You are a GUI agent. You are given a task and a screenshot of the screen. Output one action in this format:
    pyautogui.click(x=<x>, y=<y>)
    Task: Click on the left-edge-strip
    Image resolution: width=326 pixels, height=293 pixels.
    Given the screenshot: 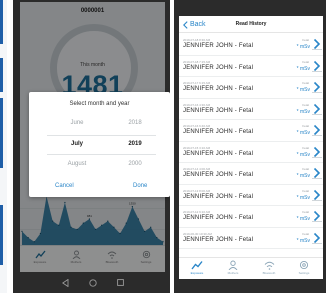 What is the action you would take?
    pyautogui.click(x=3, y=146)
    